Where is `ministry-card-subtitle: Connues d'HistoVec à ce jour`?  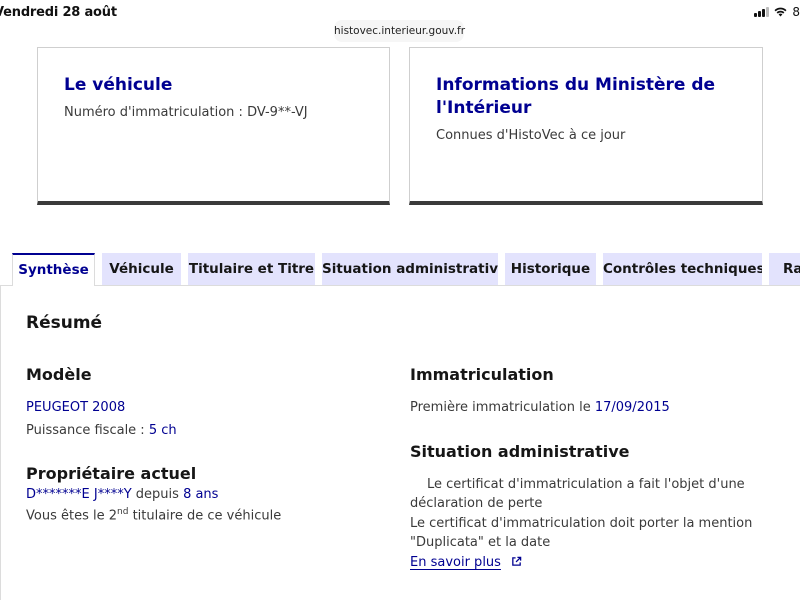
ministry-card-subtitle: Connues d'HistoVec à ce jour is located at coordinates (531, 135).